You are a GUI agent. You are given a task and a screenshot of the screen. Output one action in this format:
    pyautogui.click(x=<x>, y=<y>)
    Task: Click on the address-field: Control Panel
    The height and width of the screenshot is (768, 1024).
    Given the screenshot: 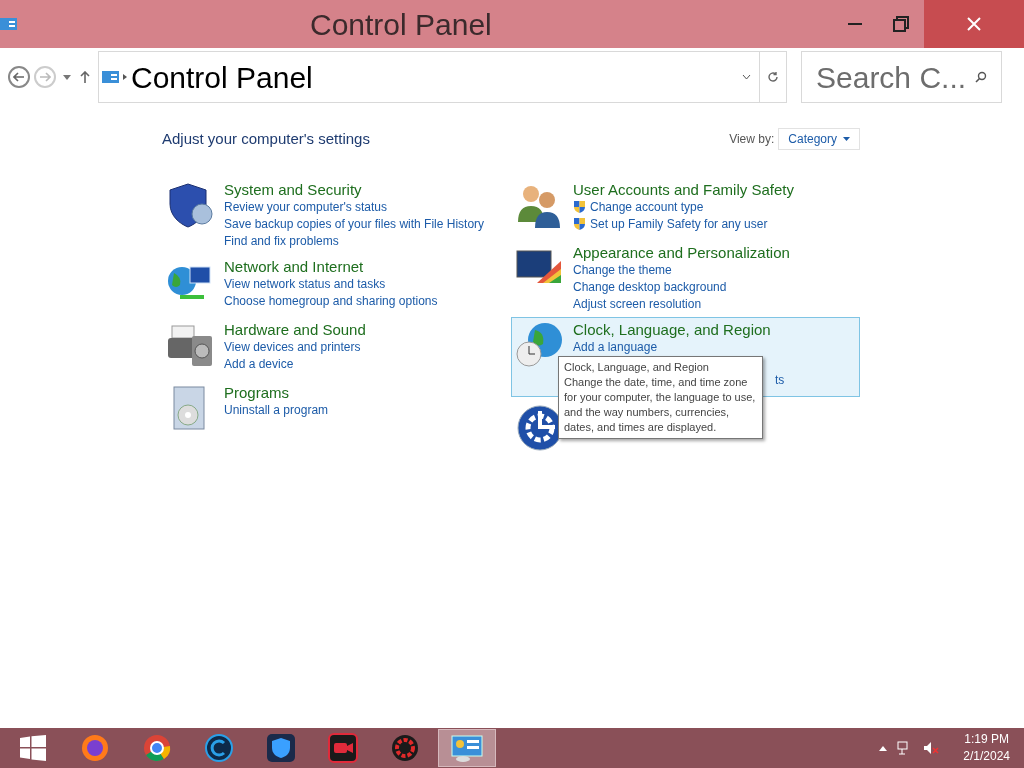 What is the action you would take?
    pyautogui.click(x=442, y=77)
    